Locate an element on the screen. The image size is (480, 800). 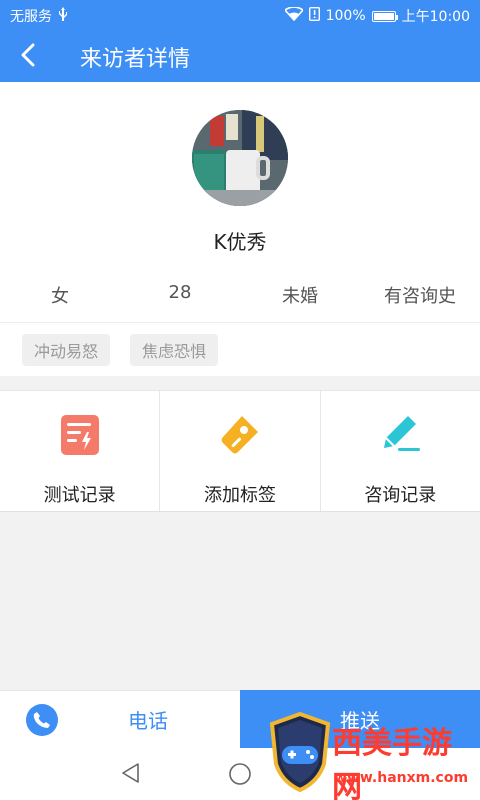
gender-value: 女 is located at coordinates (60, 296).